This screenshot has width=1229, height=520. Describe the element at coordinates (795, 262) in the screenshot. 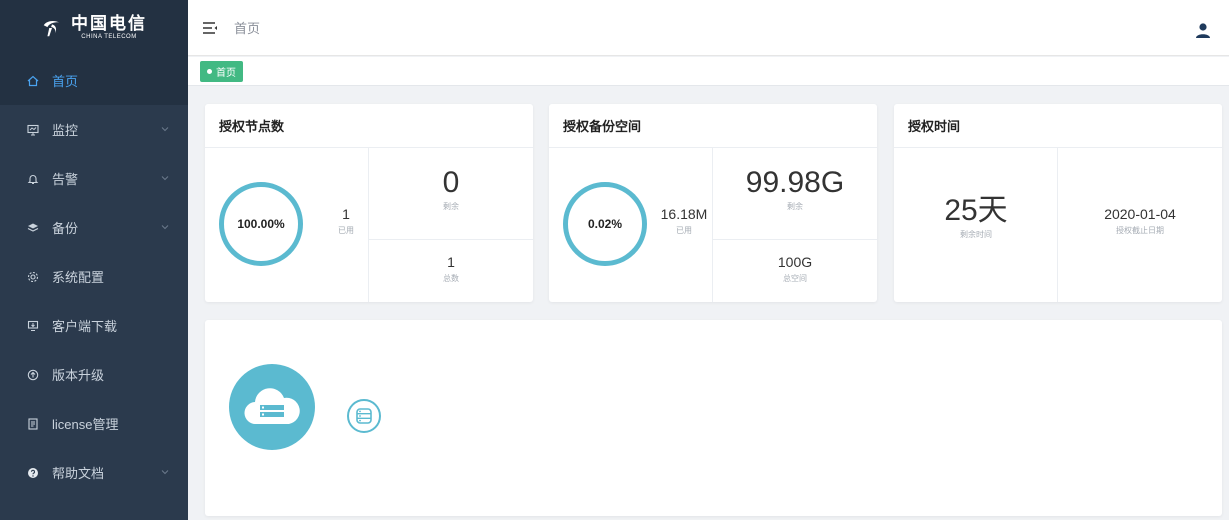

I see `total-value: 100G` at that location.